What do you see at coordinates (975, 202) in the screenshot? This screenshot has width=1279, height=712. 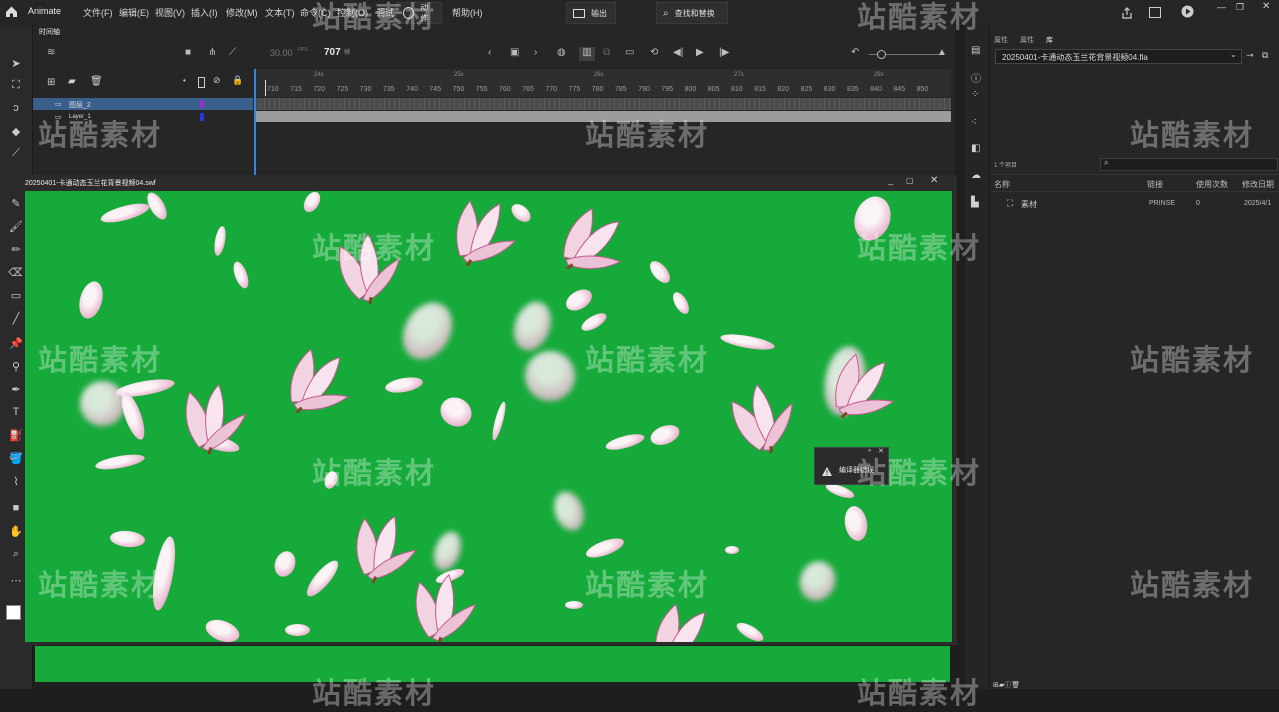 I see `components-panel-icon: ▙` at bounding box center [975, 202].